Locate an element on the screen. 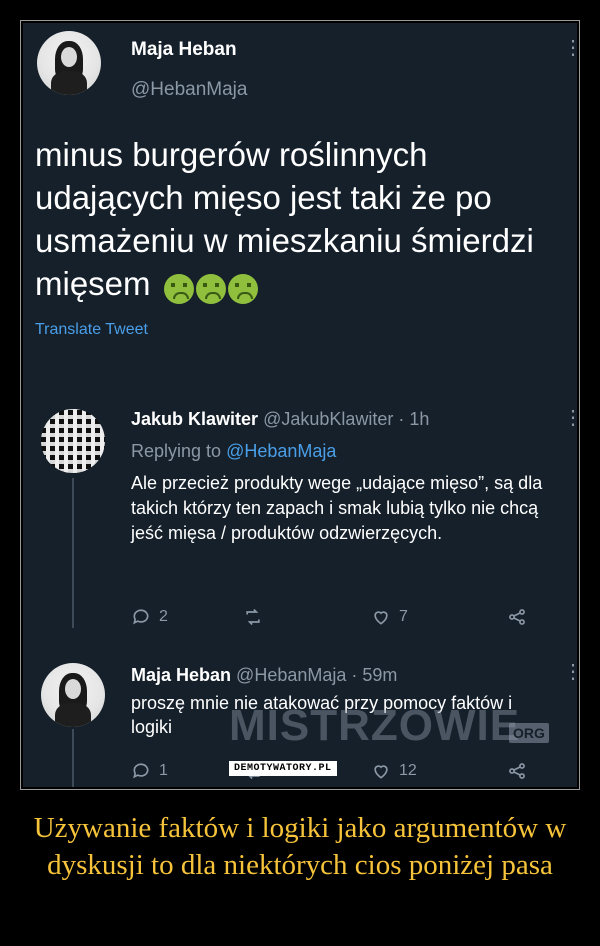  reply-count: 1 is located at coordinates (163, 770).